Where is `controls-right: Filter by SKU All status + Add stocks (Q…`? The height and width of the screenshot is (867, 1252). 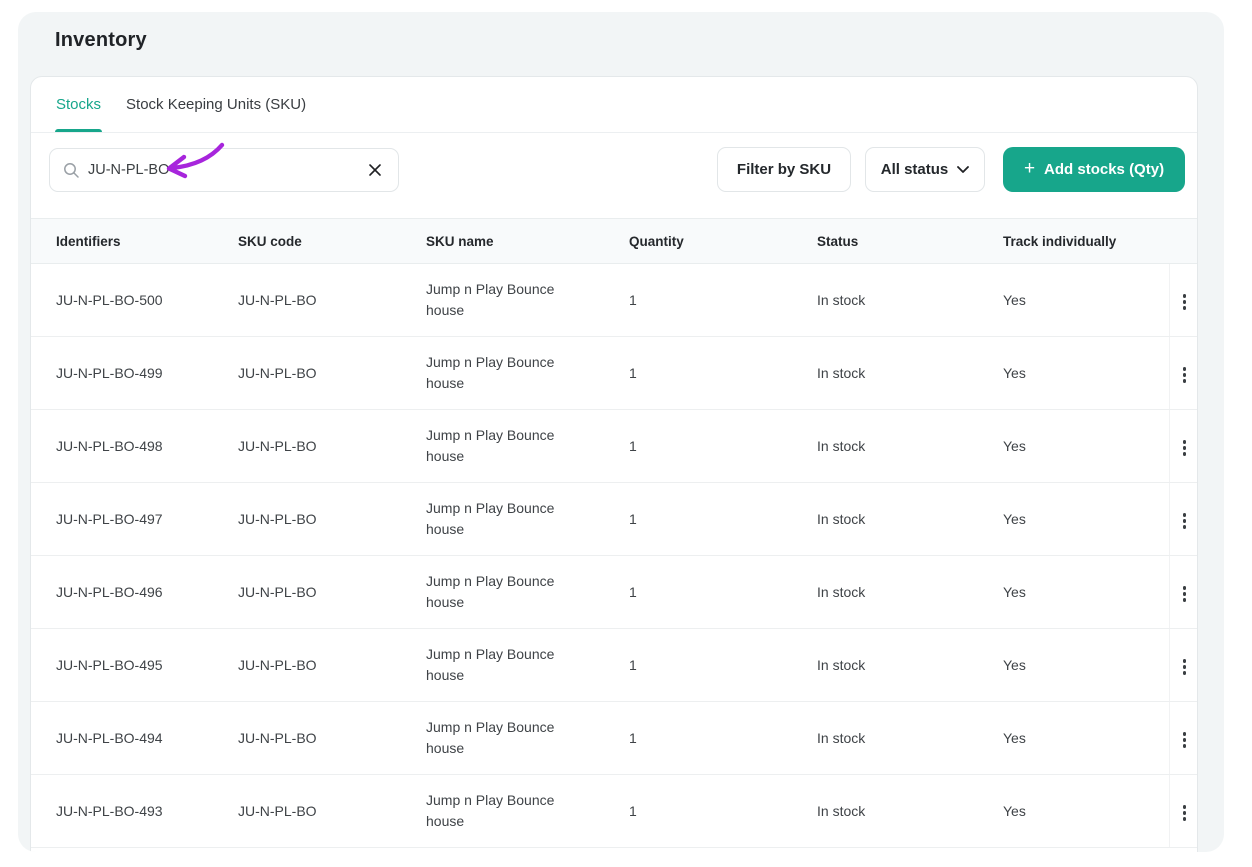 controls-right: Filter by SKU All status + Add stocks (Q… is located at coordinates (951, 169).